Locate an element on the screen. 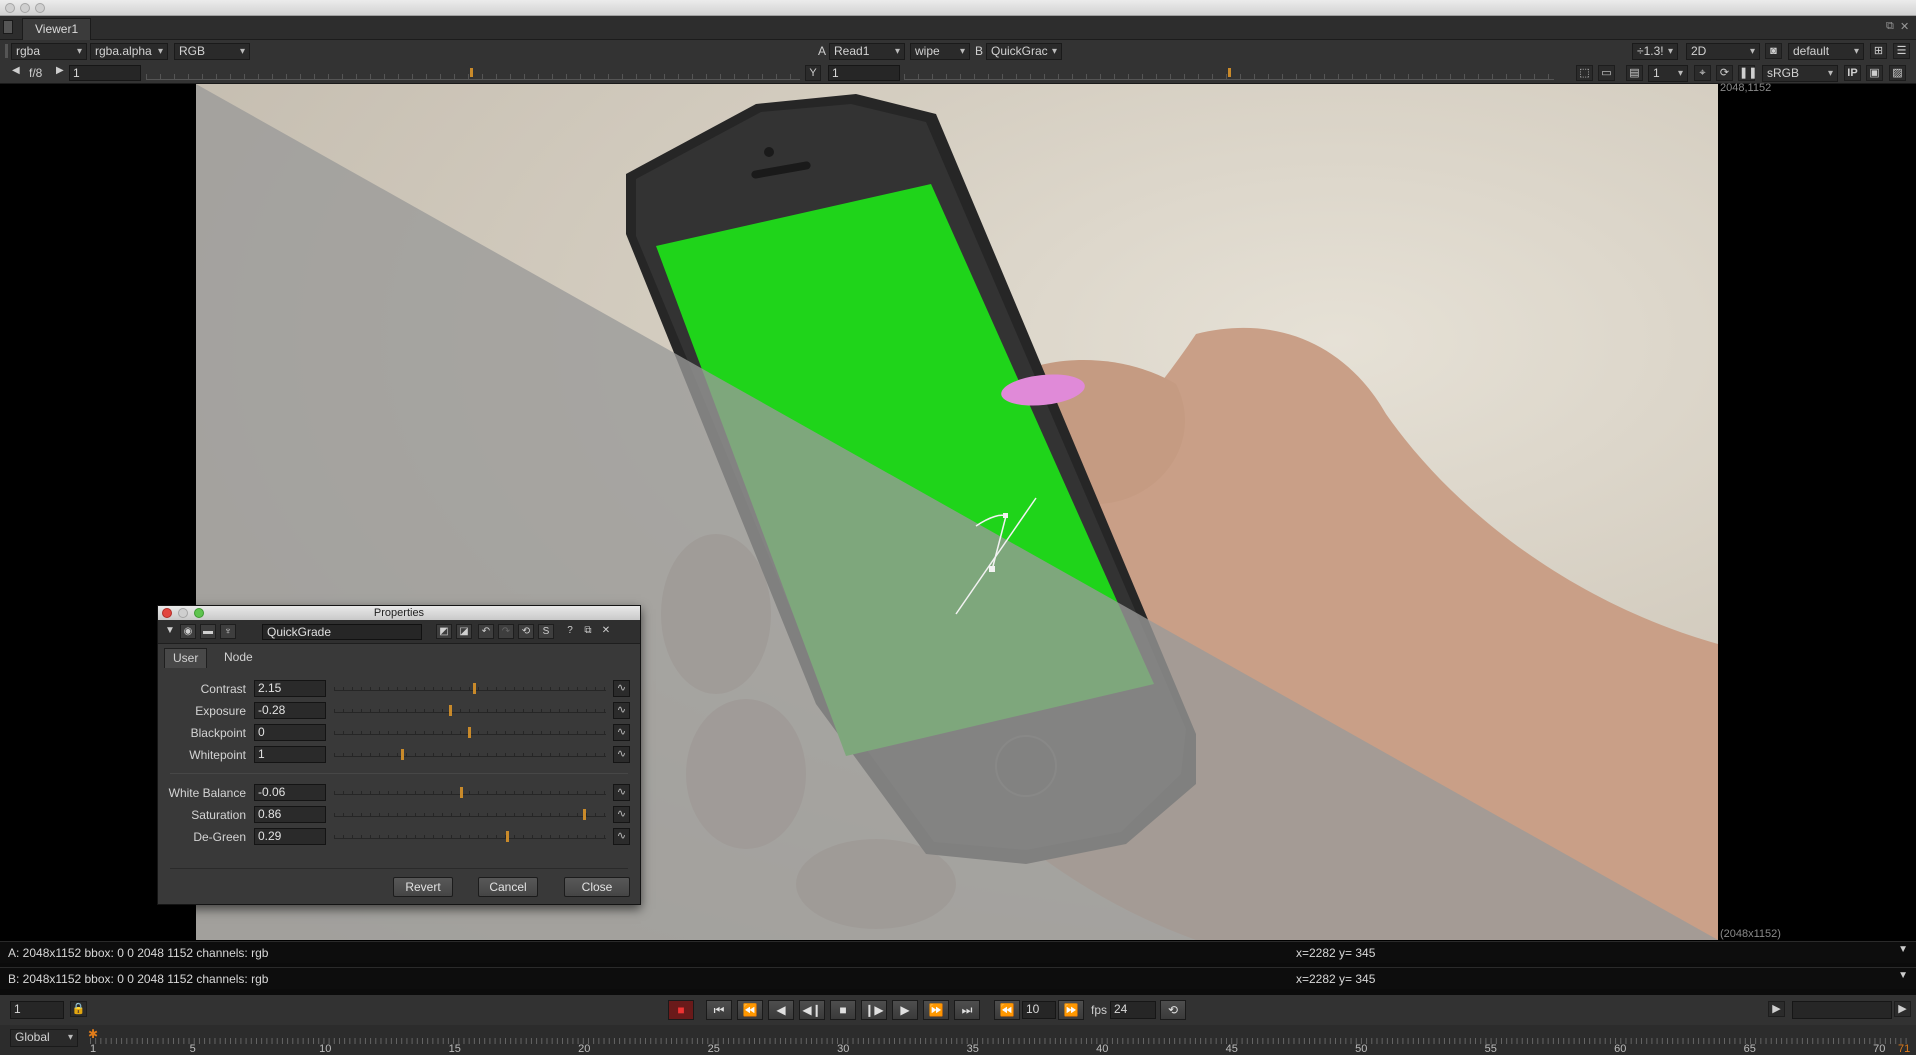 The image size is (1916, 1055). compare-mode-dropdown: wipe is located at coordinates (940, 51).